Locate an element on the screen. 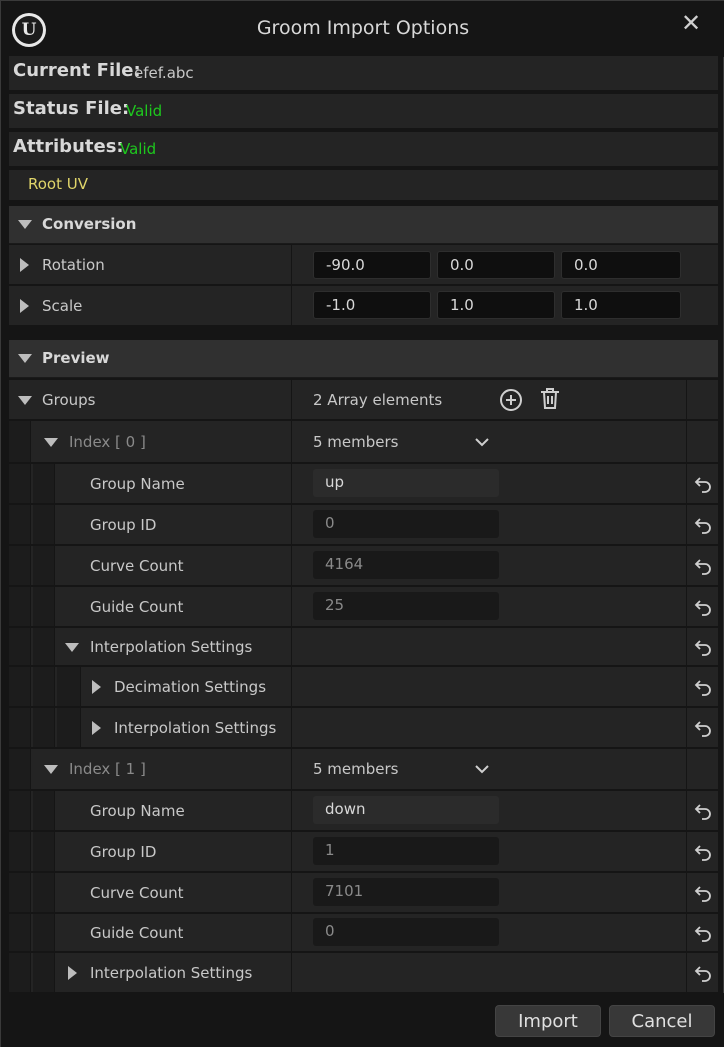  curve-count-input: 7101 is located at coordinates (406, 892).